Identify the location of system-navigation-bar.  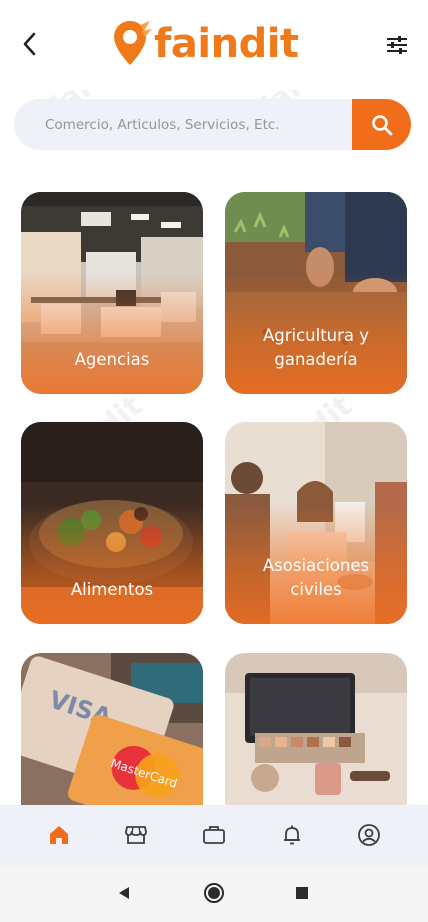
(214, 893).